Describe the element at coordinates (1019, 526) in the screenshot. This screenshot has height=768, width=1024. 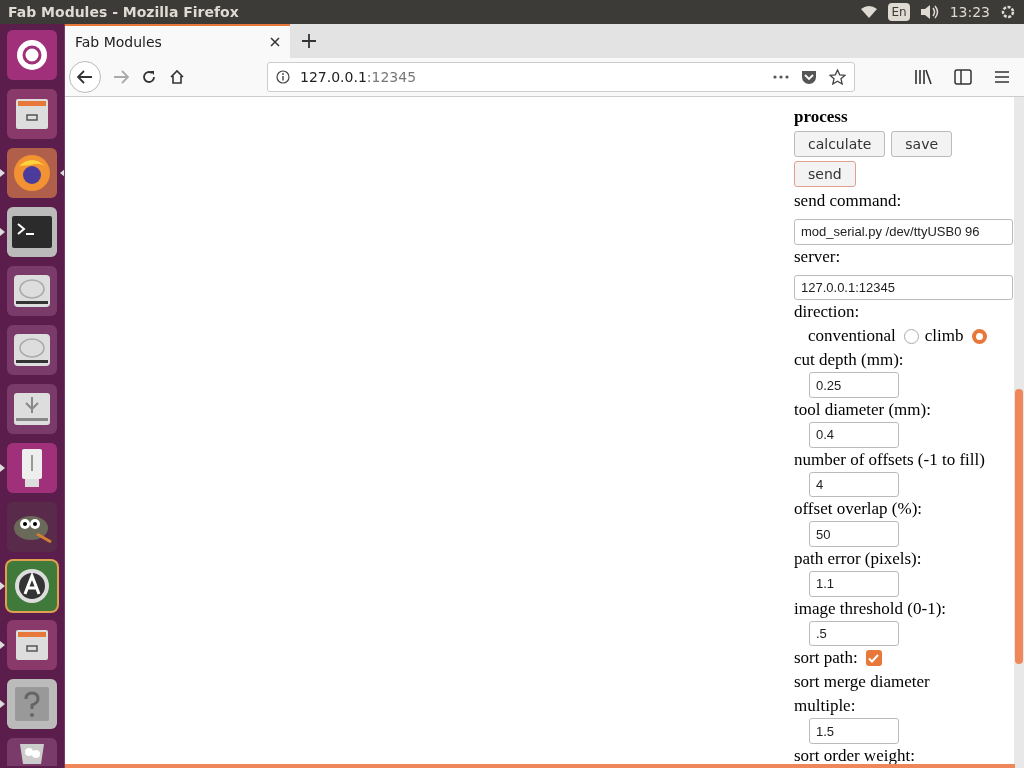
I see `scrollbar-thumb` at that location.